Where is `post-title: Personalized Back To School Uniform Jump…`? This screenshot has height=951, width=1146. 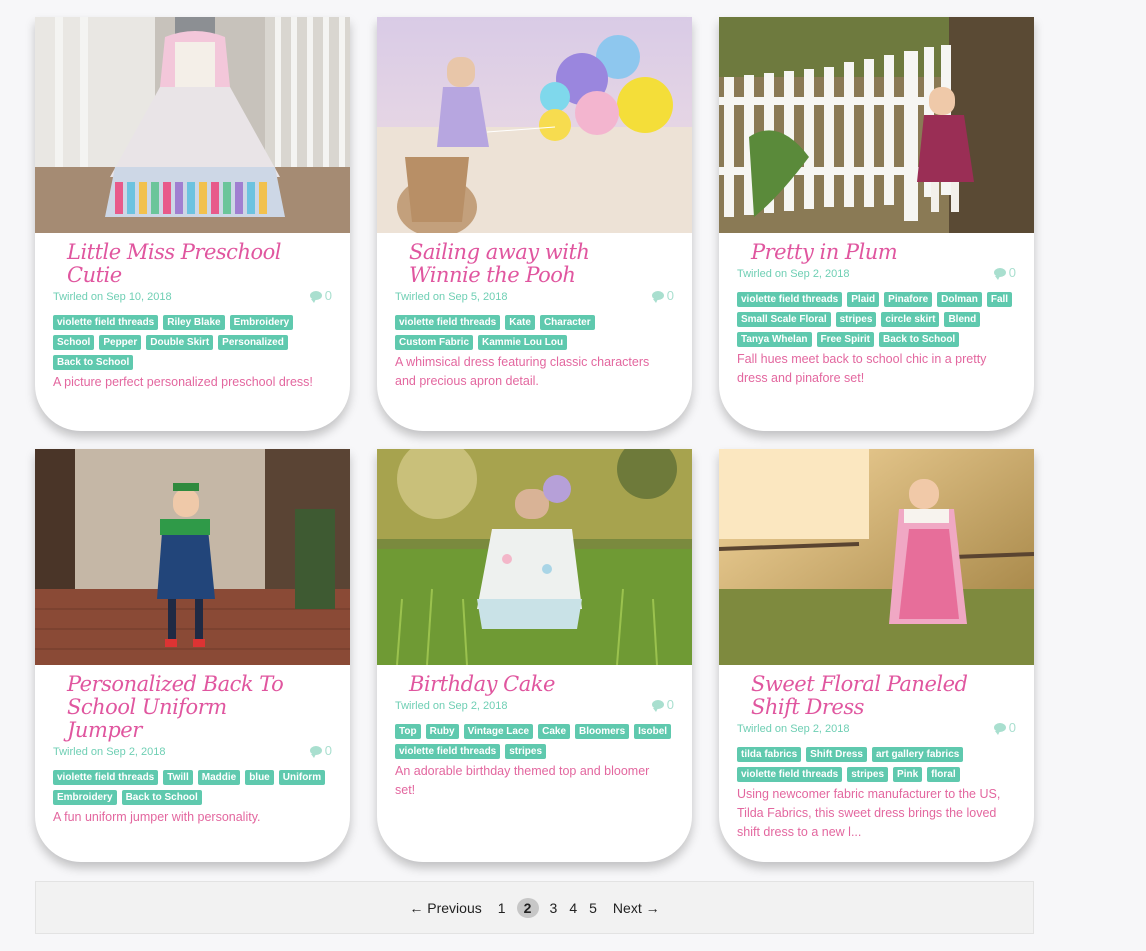 post-title: Personalized Back To School Uniform Jump… is located at coordinates (199, 707).